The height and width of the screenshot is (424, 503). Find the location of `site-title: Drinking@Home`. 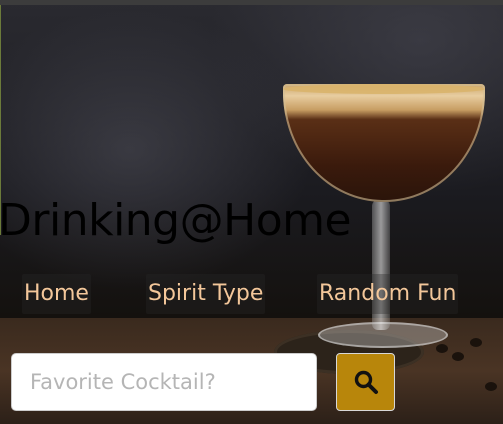

site-title: Drinking@Home is located at coordinates (176, 220).